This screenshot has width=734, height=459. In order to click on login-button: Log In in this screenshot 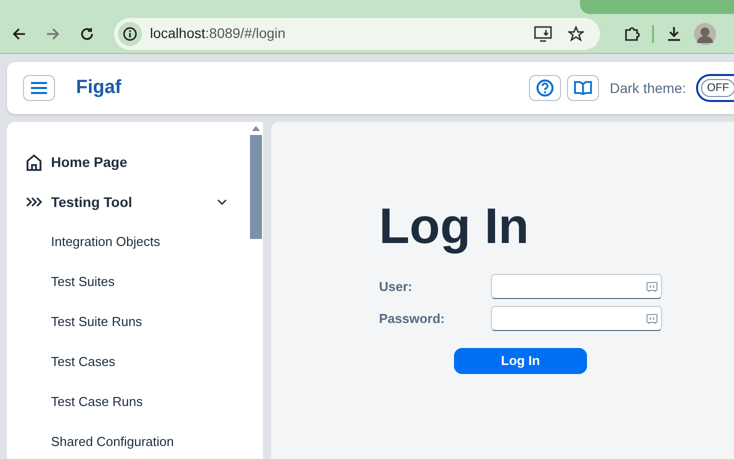, I will do `click(520, 361)`.